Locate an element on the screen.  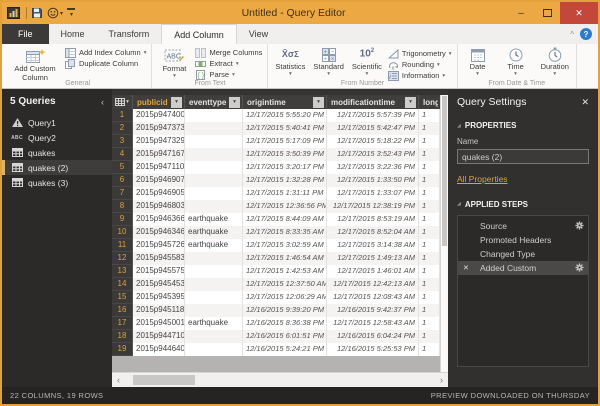
cell-publicid: 2015p945583 is located at coordinates (159, 258).